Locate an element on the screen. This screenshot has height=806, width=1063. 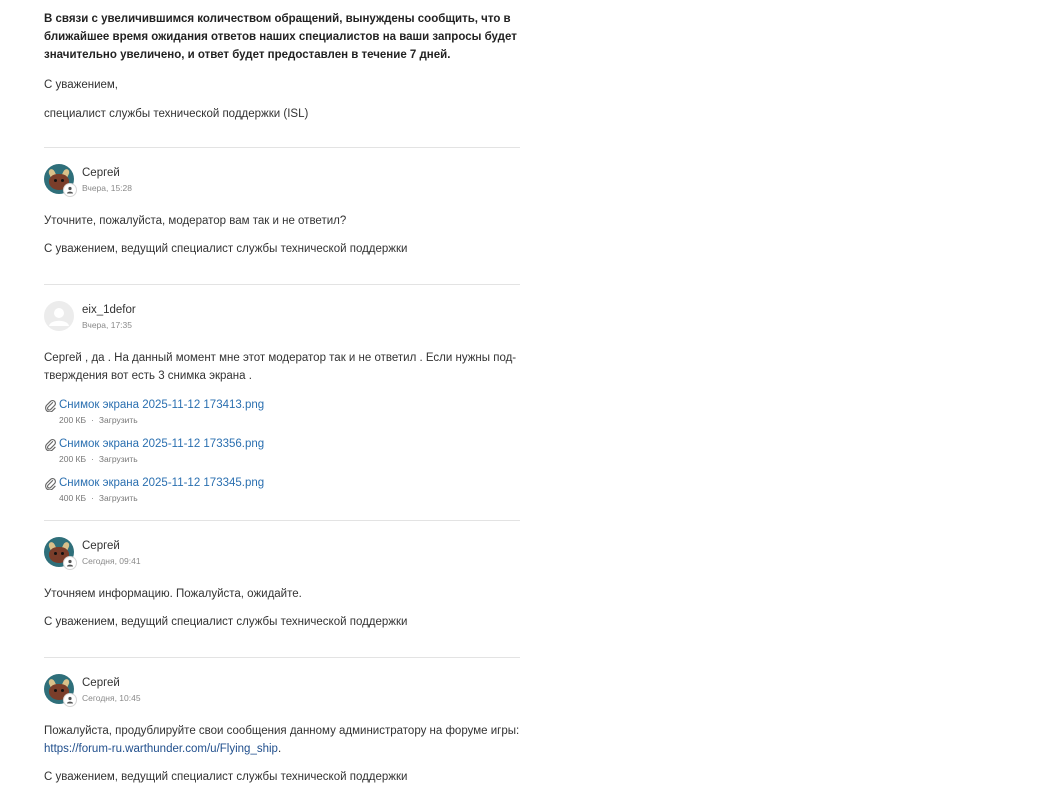
attachment-link: Снимок экрана 2025-11-12 173345.png is located at coordinates (161, 483).